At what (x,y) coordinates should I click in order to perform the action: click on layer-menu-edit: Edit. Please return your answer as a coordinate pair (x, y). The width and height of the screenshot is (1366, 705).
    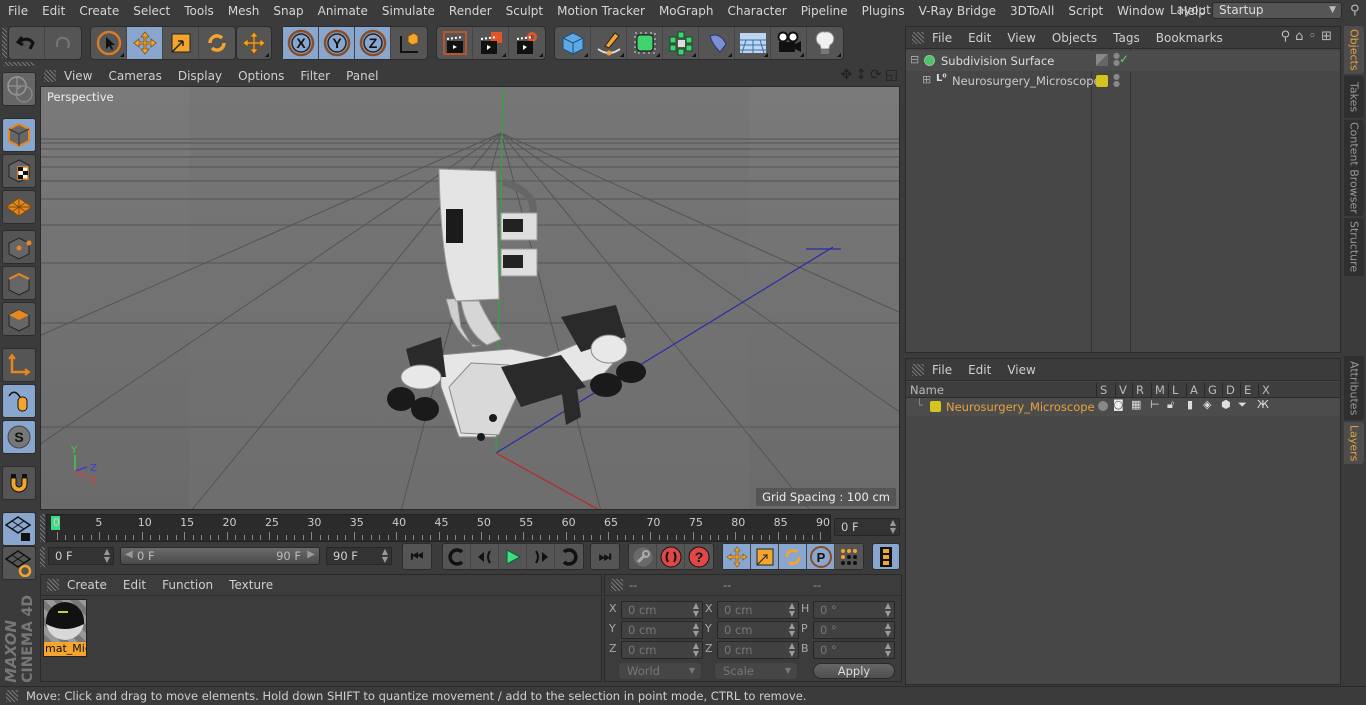
    Looking at the image, I should click on (979, 370).